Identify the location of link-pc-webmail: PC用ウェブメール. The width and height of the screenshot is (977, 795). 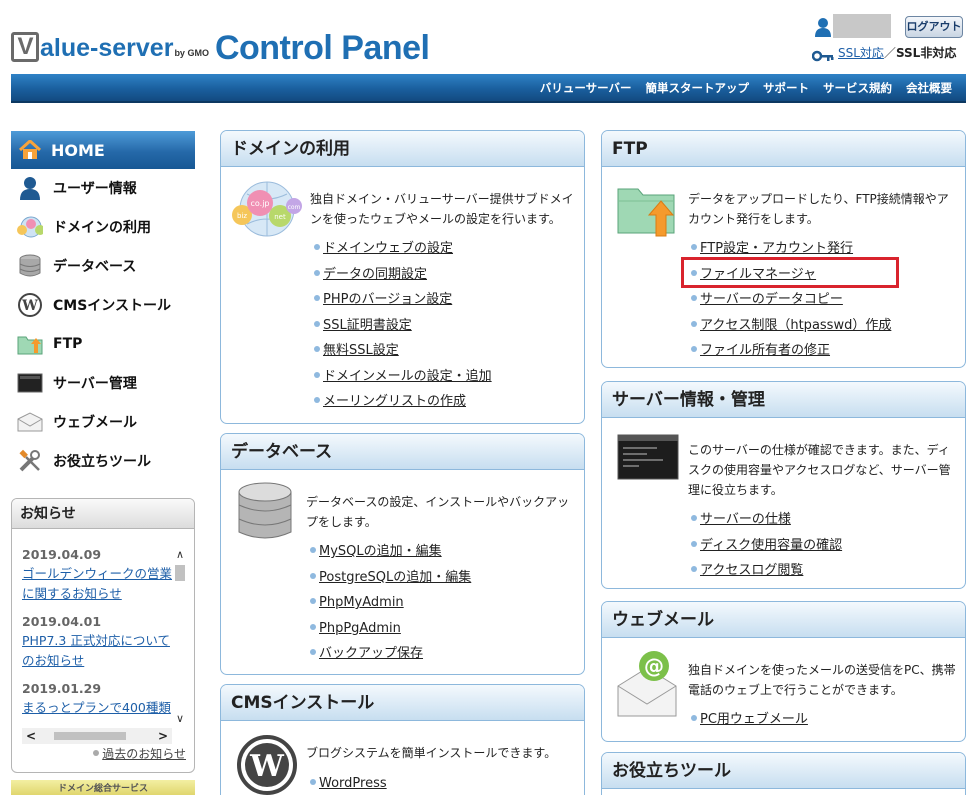
(749, 721).